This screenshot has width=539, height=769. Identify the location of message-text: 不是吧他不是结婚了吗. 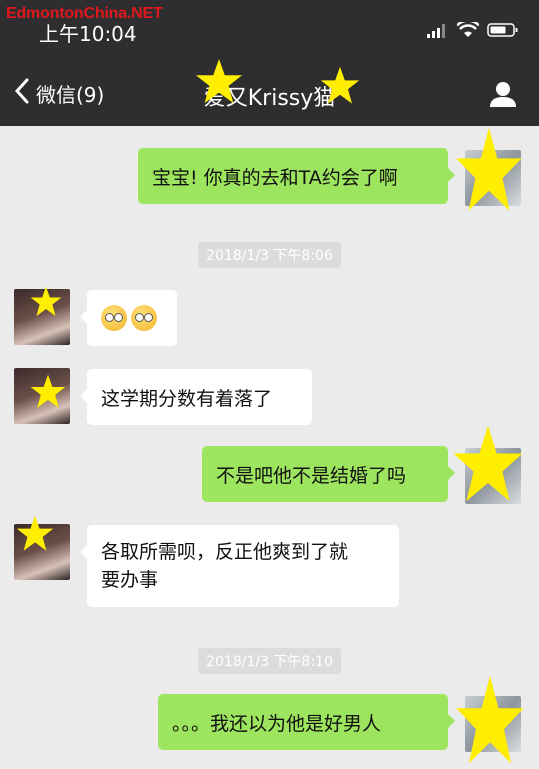
(311, 475).